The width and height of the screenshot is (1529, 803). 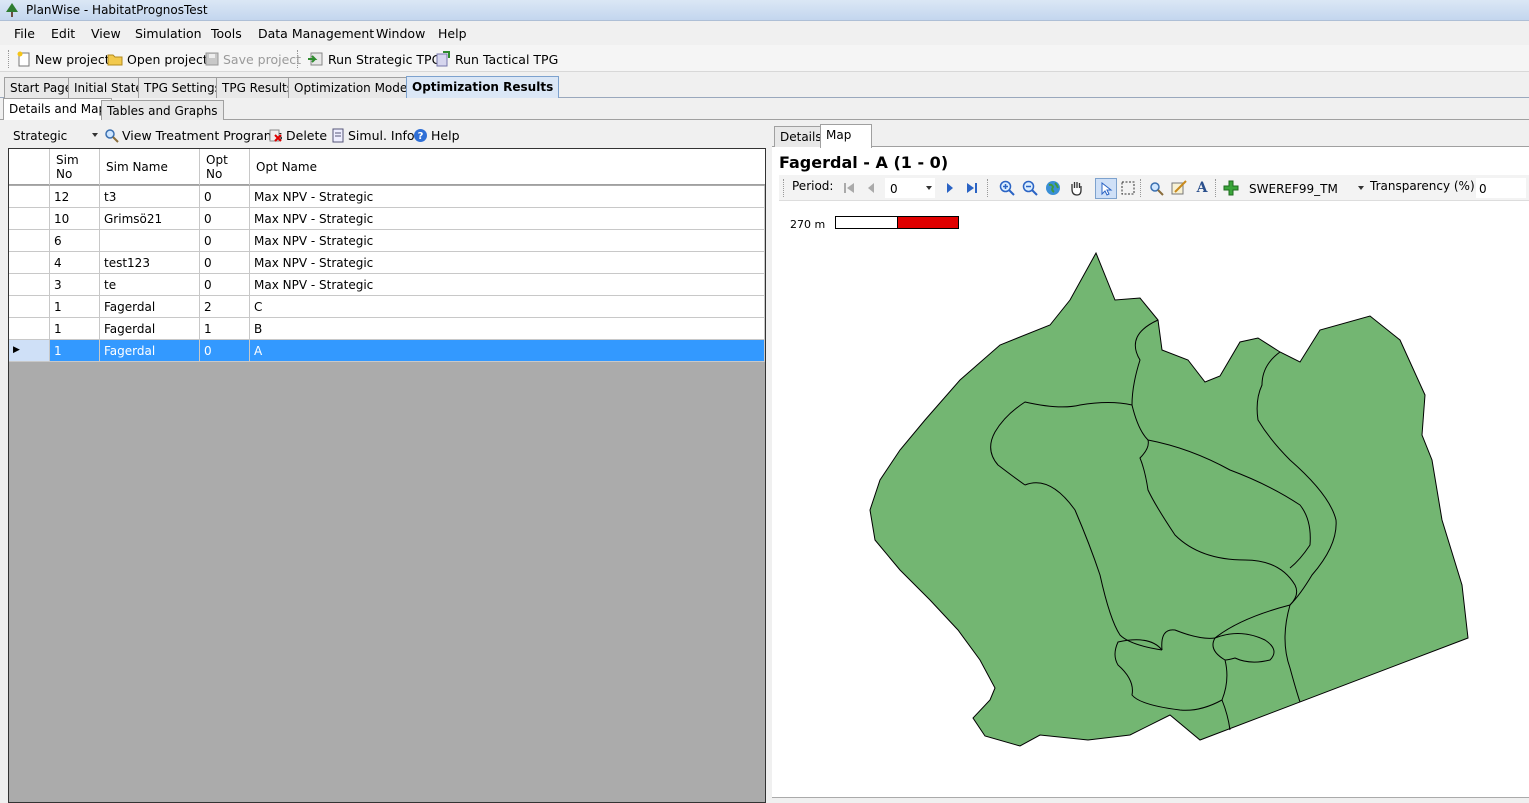 I want to click on cell-opt-no: 2, so click(x=225, y=306).